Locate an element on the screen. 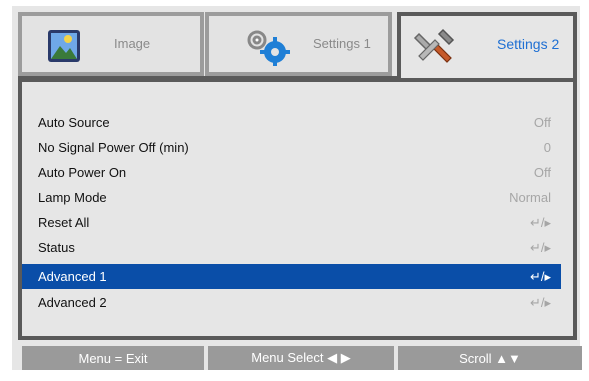 Image resolution: width=589 pixels, height=381 pixels. footer-hints: Menu = Exit Menu Select ◀ ▶ Scroll ▲▼ is located at coordinates (302, 358).